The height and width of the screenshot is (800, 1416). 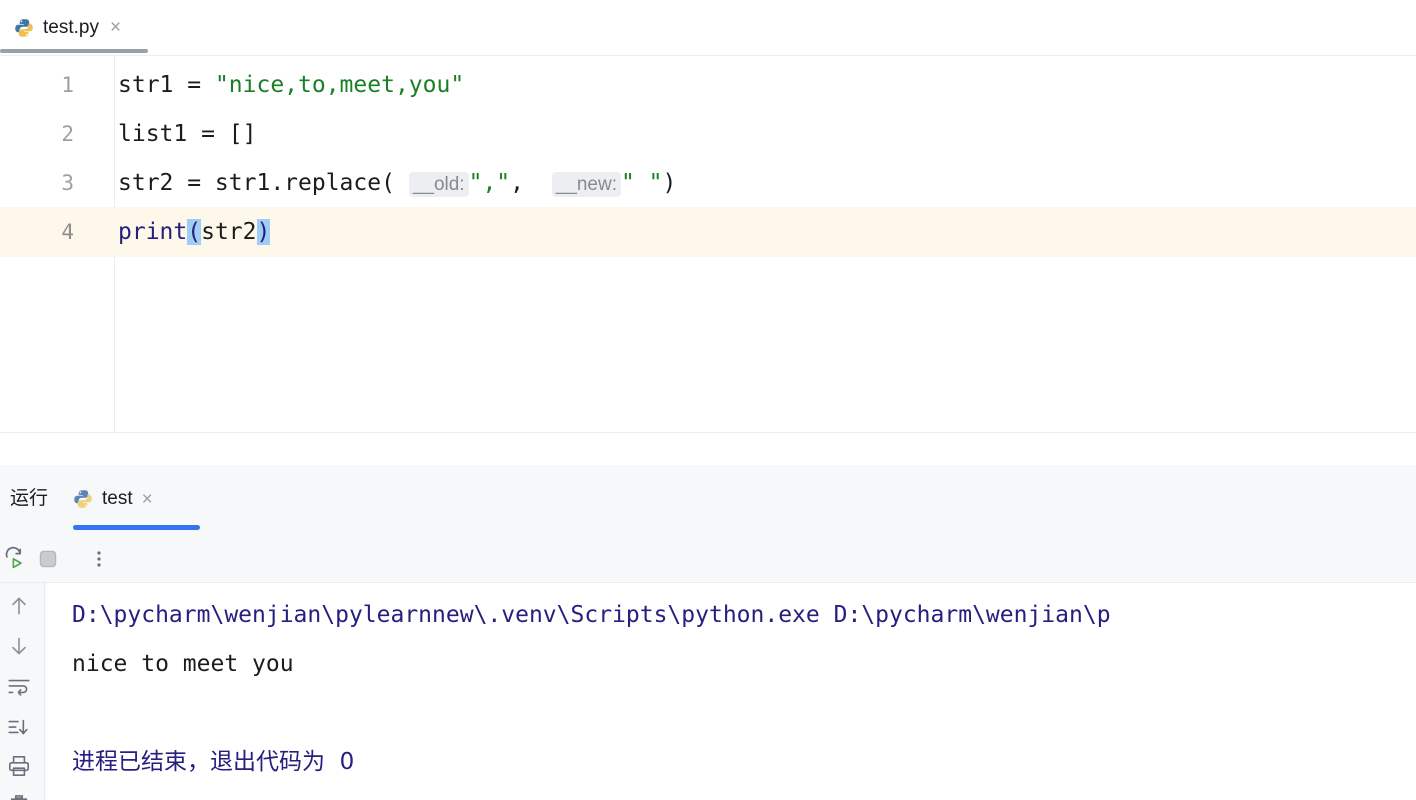 What do you see at coordinates (19, 727) in the screenshot?
I see `scroll-to-end-icon` at bounding box center [19, 727].